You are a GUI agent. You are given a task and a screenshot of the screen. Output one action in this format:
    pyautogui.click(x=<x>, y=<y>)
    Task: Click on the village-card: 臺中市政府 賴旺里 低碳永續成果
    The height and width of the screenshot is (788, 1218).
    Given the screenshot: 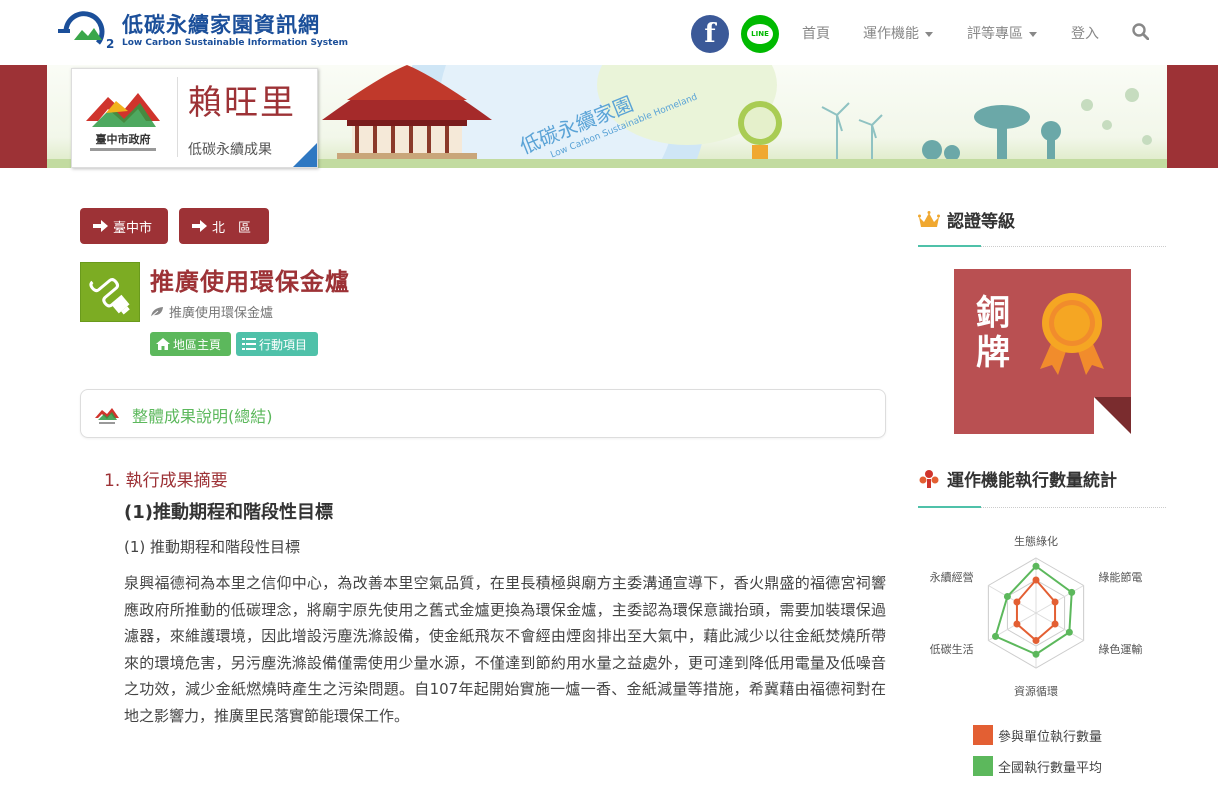 What is the action you would take?
    pyautogui.click(x=194, y=118)
    